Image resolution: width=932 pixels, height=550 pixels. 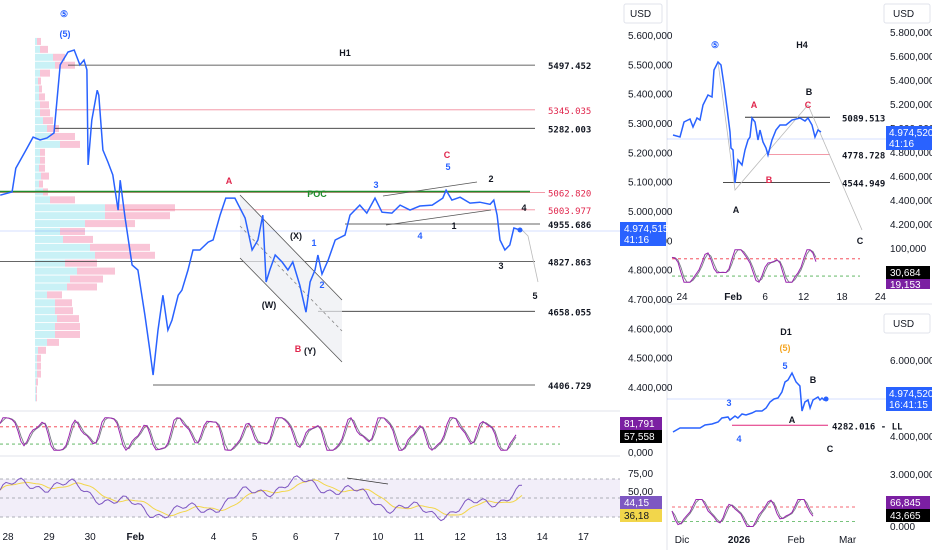 What do you see at coordinates (438, 217) in the screenshot?
I see `wedge-lower` at bounding box center [438, 217].